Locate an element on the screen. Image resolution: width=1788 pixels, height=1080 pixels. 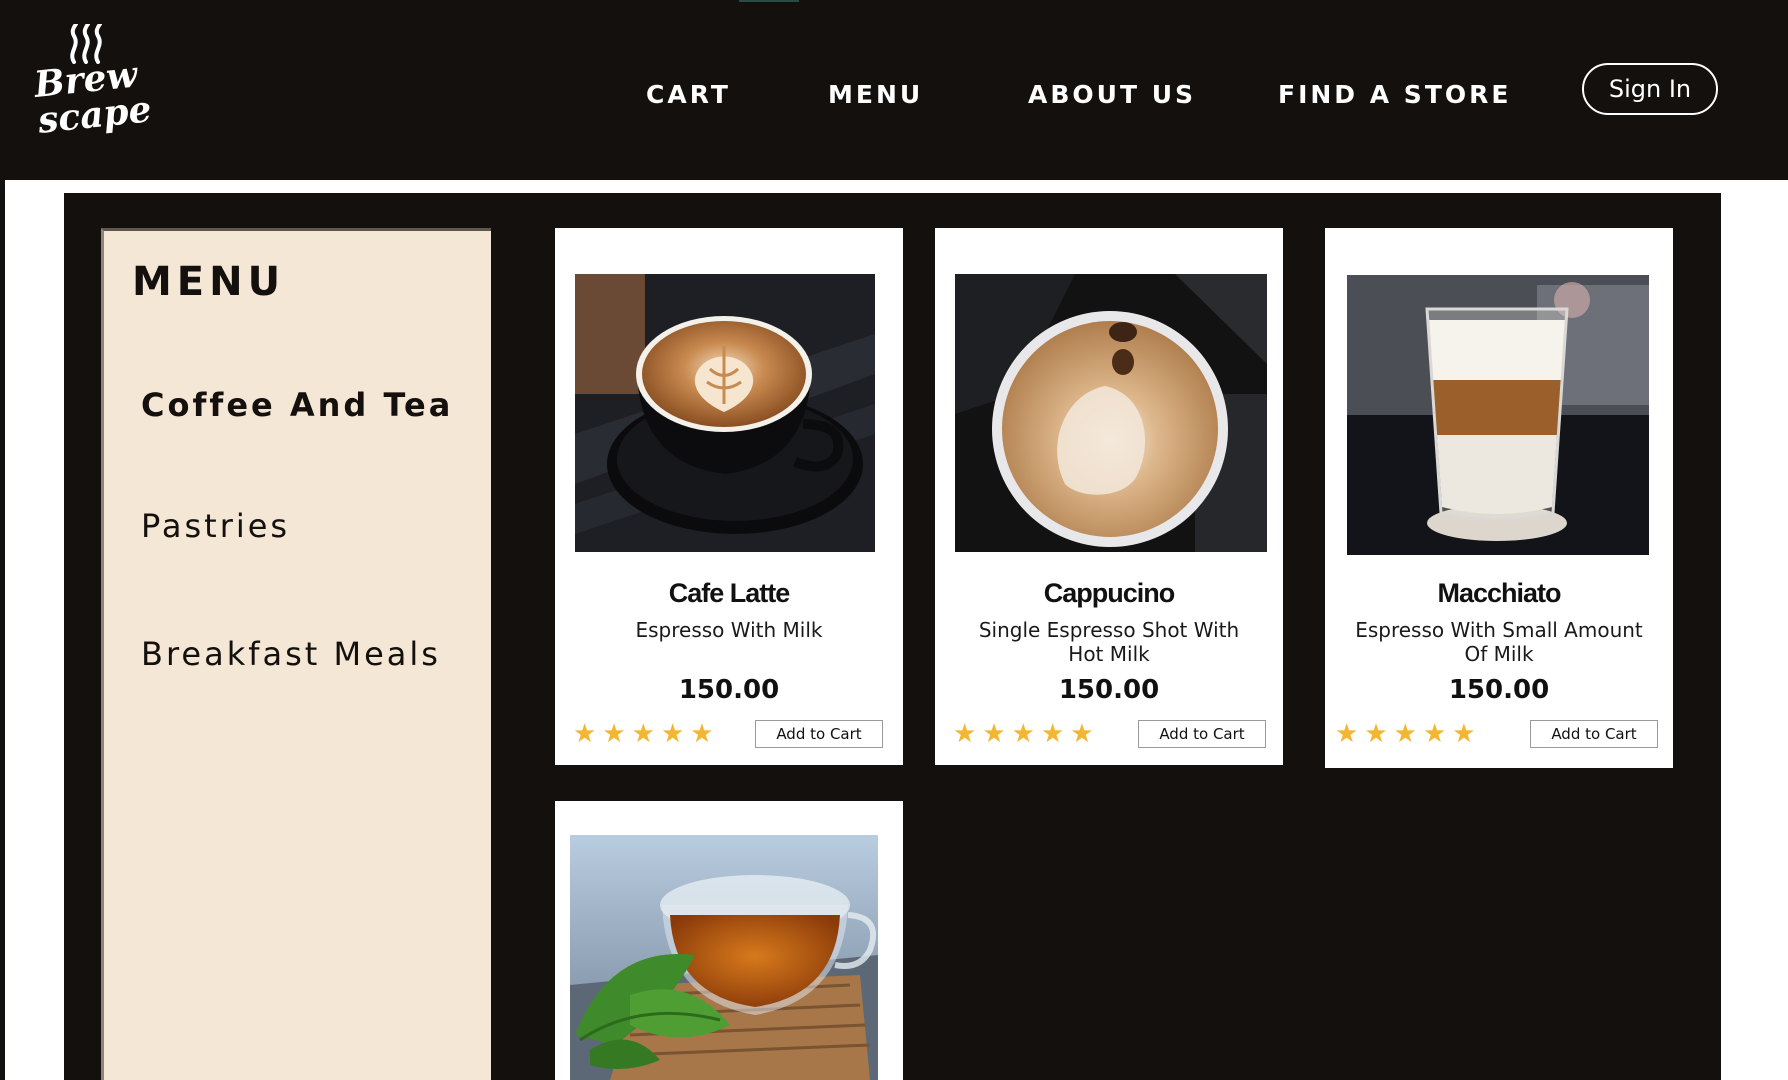
nav-about-link: ABOUT US is located at coordinates (1112, 95).